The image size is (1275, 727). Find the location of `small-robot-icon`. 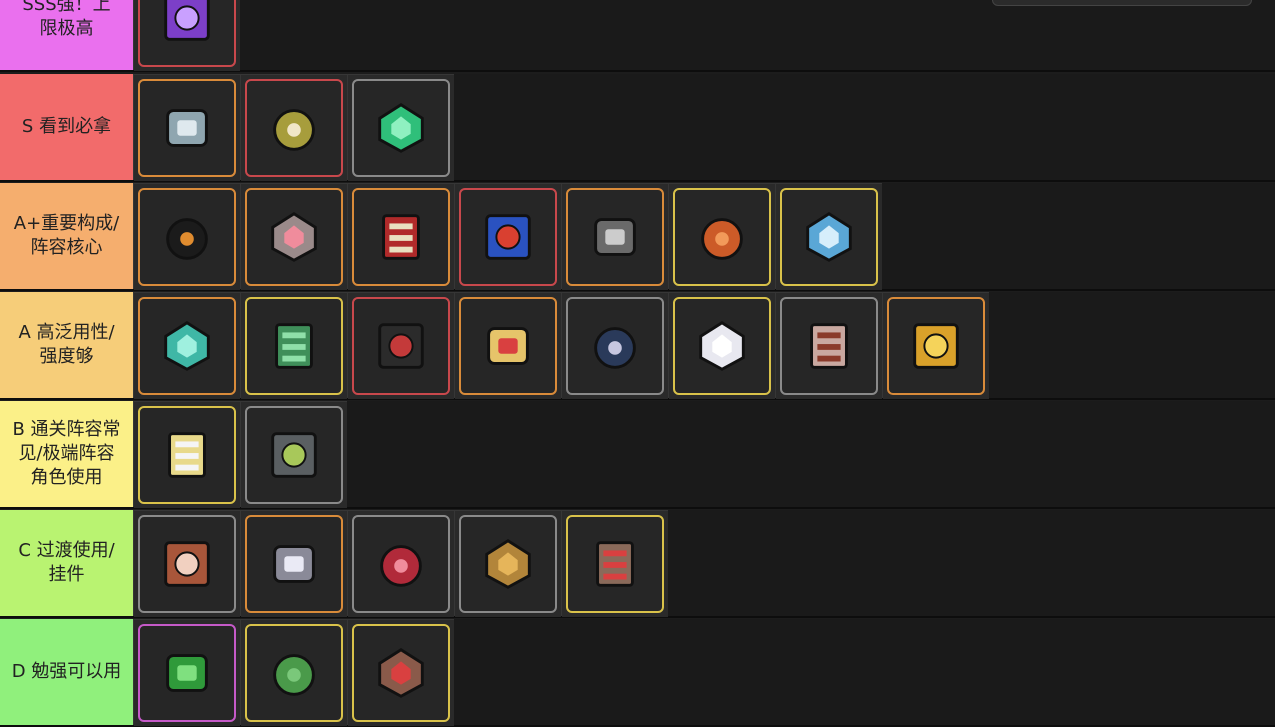

small-robot-icon is located at coordinates (615, 564).